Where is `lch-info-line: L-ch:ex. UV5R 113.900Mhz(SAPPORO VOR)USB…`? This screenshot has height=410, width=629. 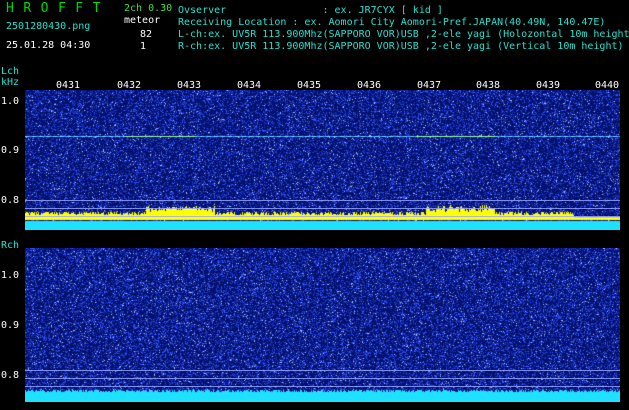 lch-info-line: L-ch:ex. UV5R 113.900Mhz(SAPPORO VOR)USB… is located at coordinates (403, 34).